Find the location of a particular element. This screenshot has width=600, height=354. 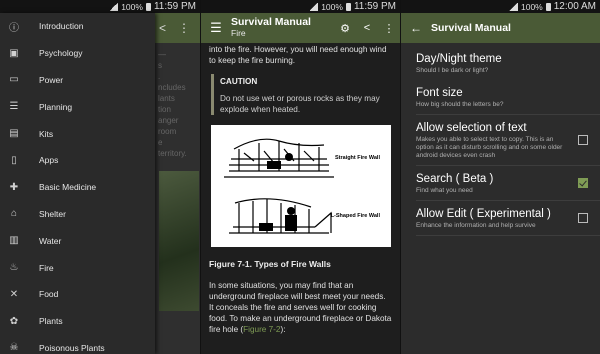

drawer-item-label: Shelter is located at coordinates (52, 213).